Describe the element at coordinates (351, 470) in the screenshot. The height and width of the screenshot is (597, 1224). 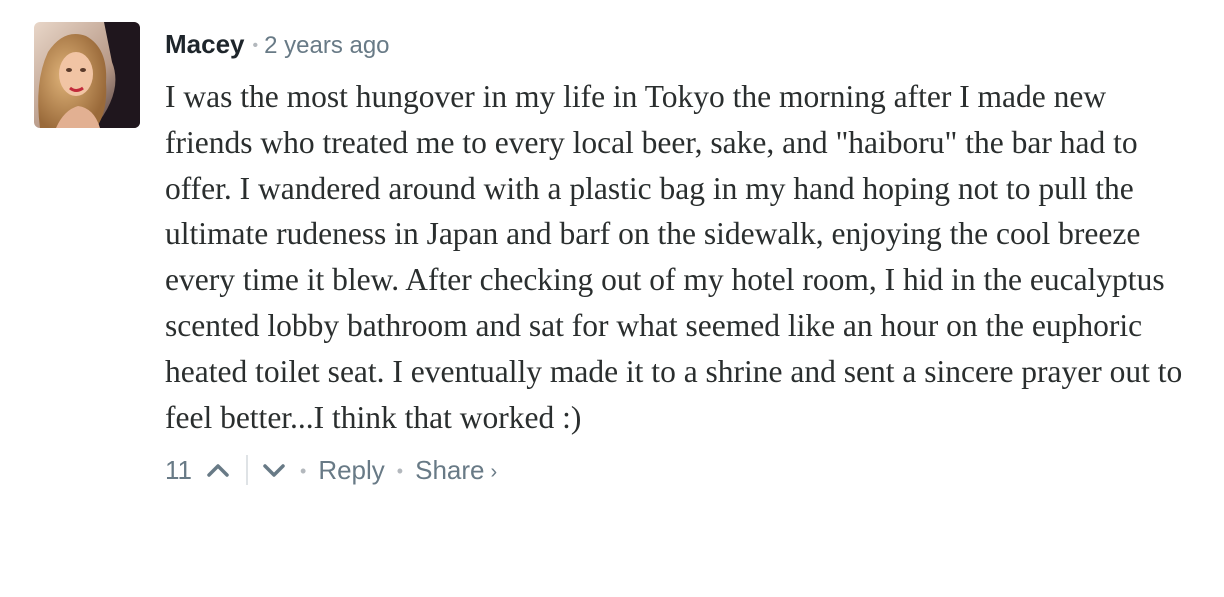
I see `reply-button: Reply` at that location.